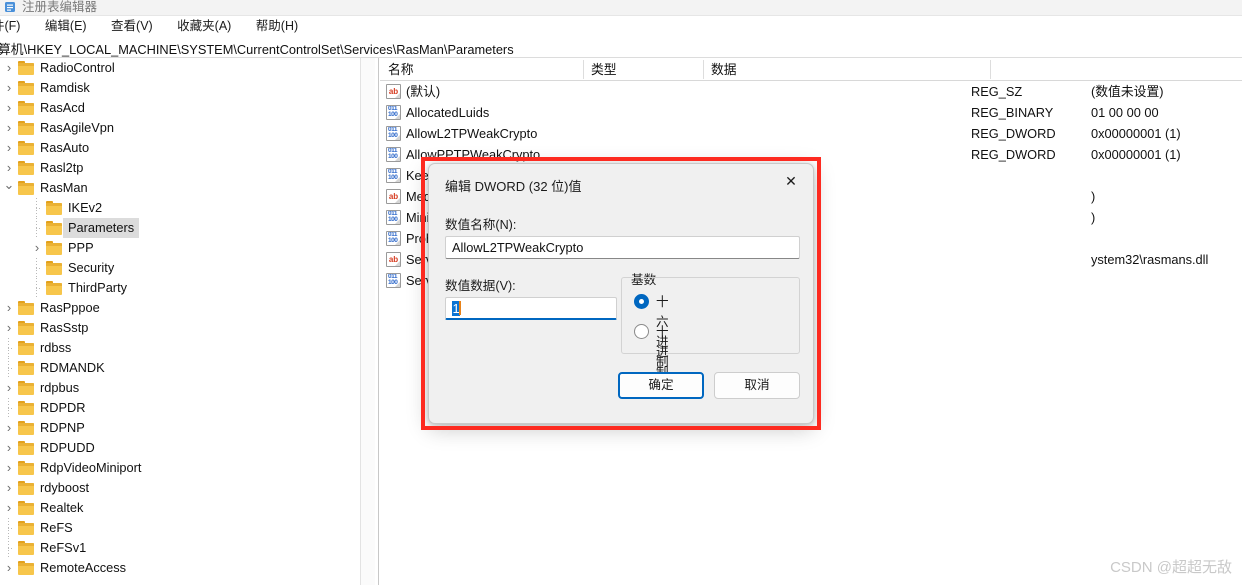 The height and width of the screenshot is (585, 1242). Describe the element at coordinates (66, 26) in the screenshot. I see `menu-edit: 编辑(E)` at that location.